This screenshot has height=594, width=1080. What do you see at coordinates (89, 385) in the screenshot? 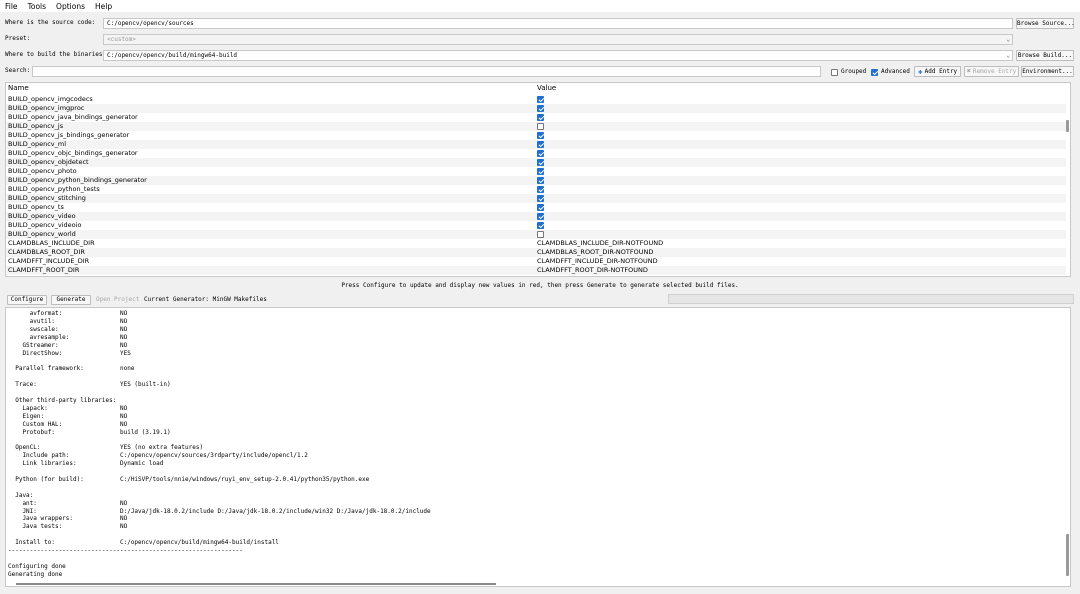
I see `output-line: Trace: YES (built-in)` at bounding box center [89, 385].